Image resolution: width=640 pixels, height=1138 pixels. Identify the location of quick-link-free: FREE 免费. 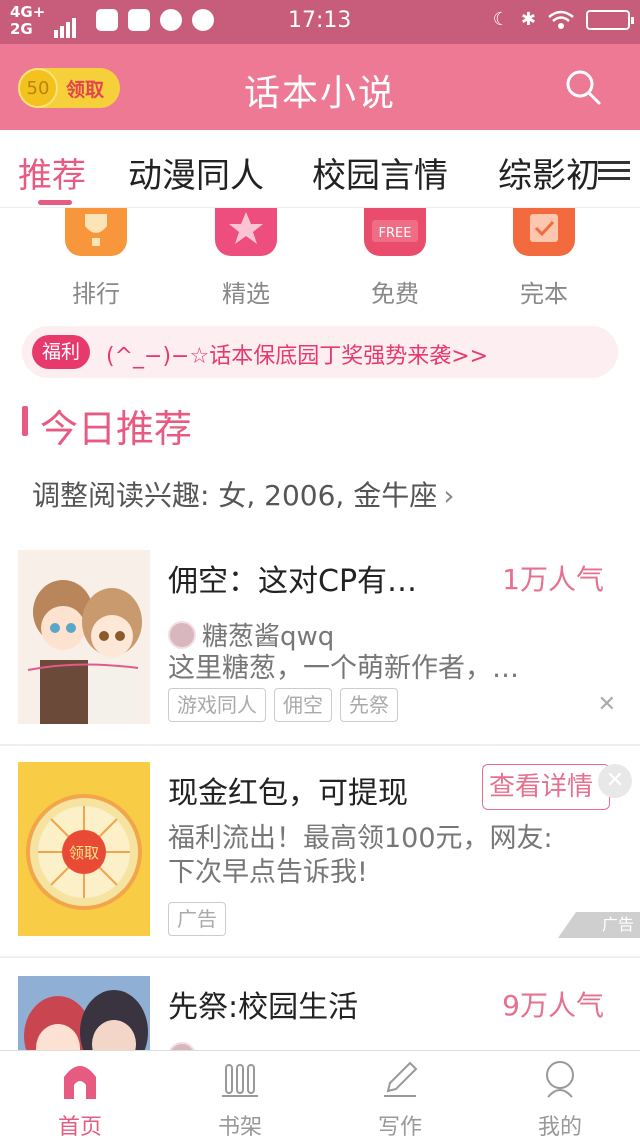
(395, 258).